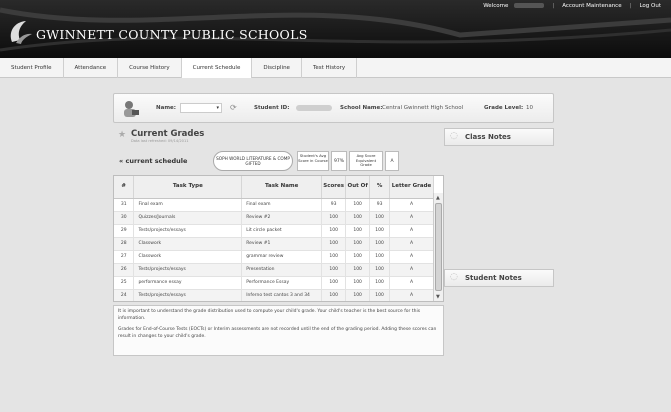  I want to click on school-title: GWINNETT COUNTY PUBLIC SCHOOLS, so click(172, 34).